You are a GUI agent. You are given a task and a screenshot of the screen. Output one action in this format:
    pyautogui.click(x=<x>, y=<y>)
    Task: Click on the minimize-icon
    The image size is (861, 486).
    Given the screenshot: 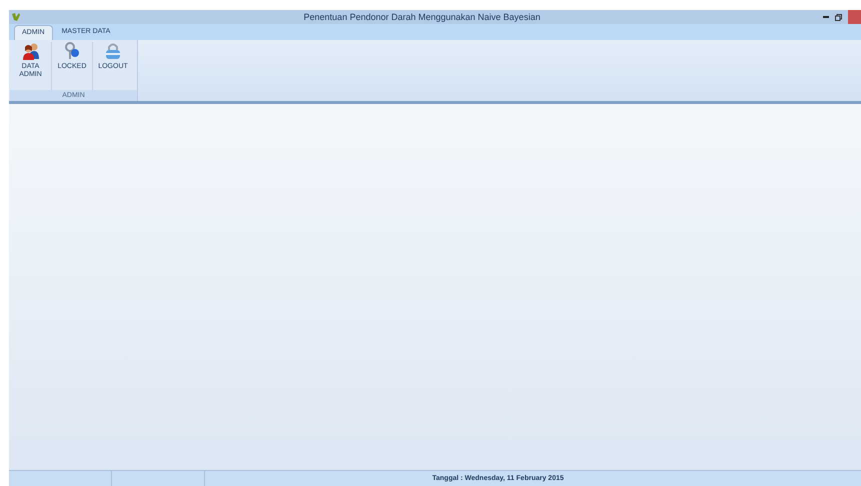 What is the action you would take?
    pyautogui.click(x=826, y=17)
    